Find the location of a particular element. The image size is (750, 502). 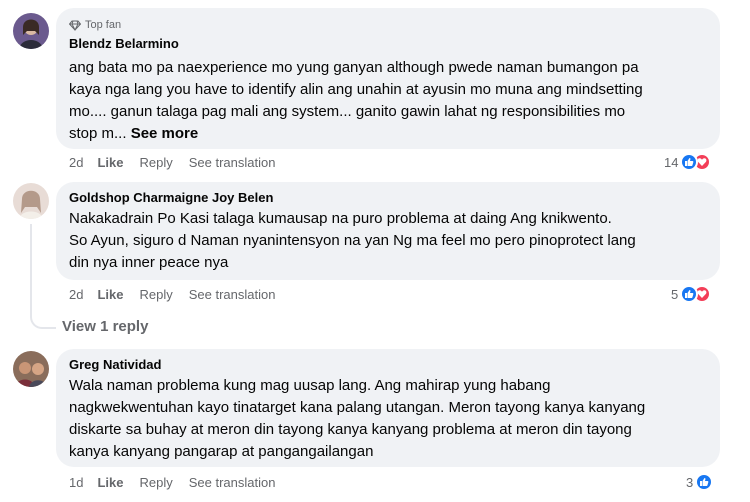

diamond-icon is located at coordinates (75, 25).